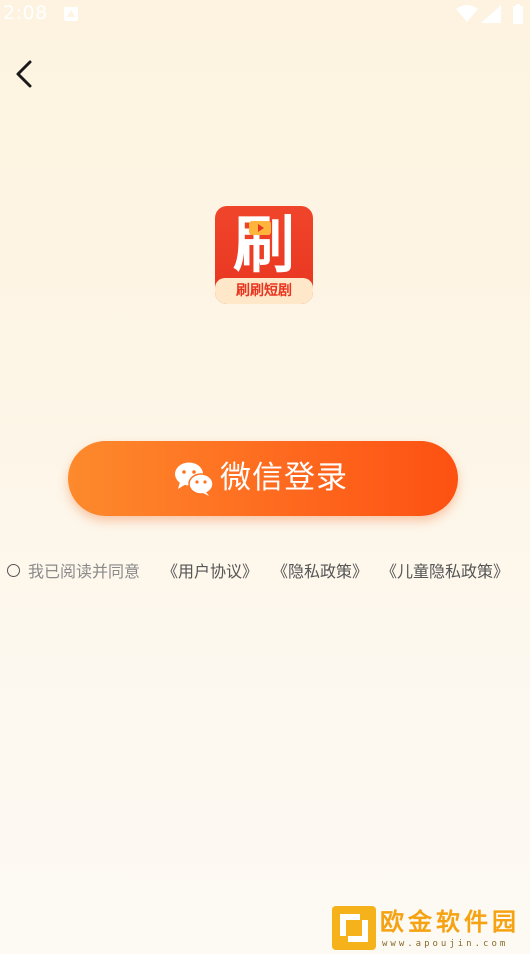 The width and height of the screenshot is (530, 954). I want to click on battery-icon, so click(518, 14).